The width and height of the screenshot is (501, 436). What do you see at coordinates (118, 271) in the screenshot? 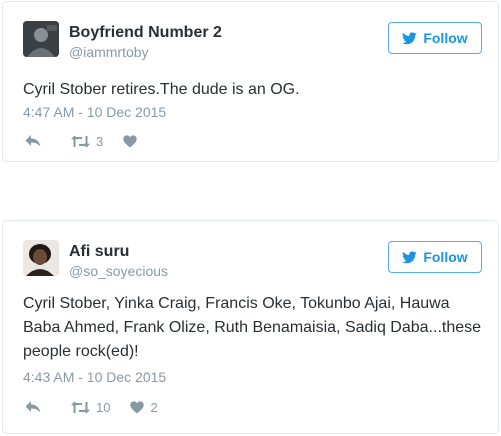
I see `user-handle: @so_soyecious` at bounding box center [118, 271].